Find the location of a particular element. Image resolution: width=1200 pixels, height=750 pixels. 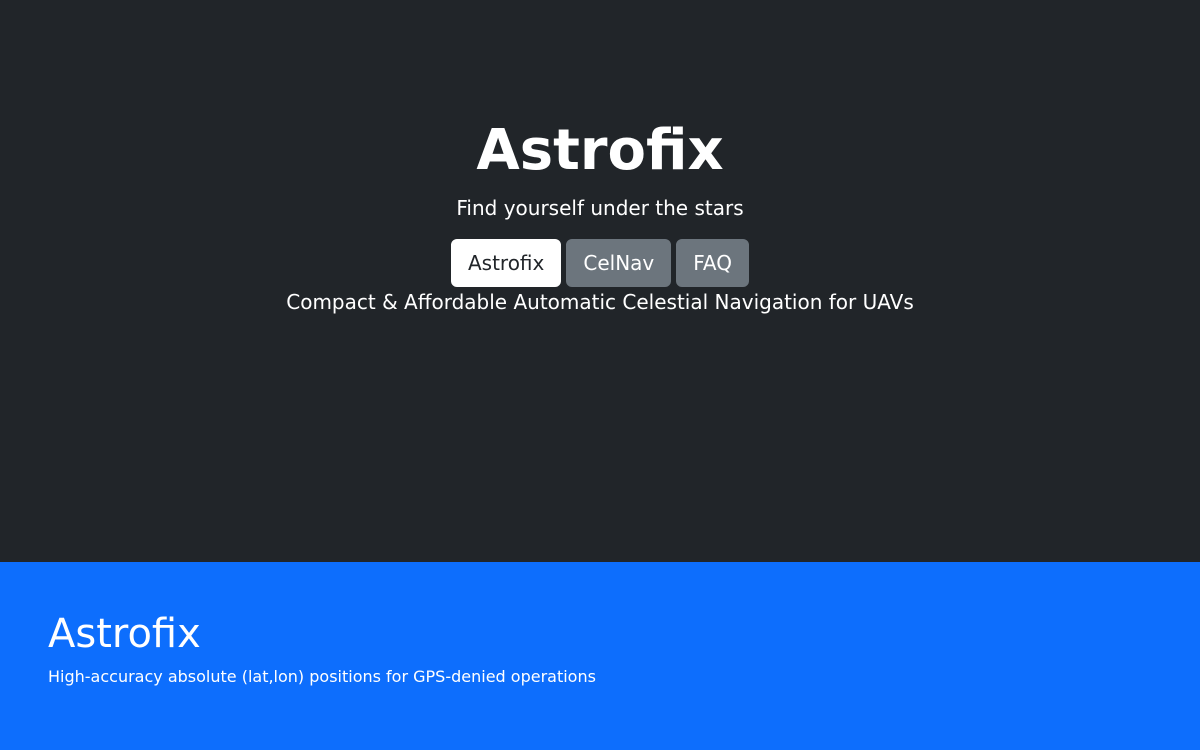

nav-button-celnav: CelNav is located at coordinates (619, 263).